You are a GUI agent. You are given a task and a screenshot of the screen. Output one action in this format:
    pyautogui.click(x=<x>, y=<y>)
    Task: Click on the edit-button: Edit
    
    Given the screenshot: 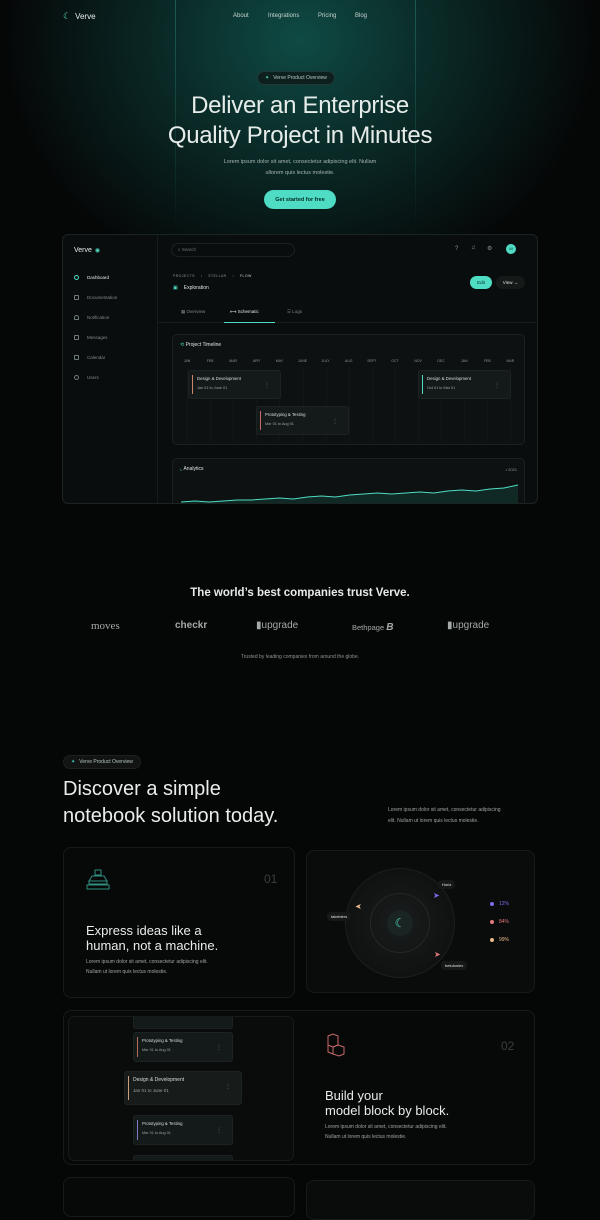 What is the action you would take?
    pyautogui.click(x=481, y=282)
    